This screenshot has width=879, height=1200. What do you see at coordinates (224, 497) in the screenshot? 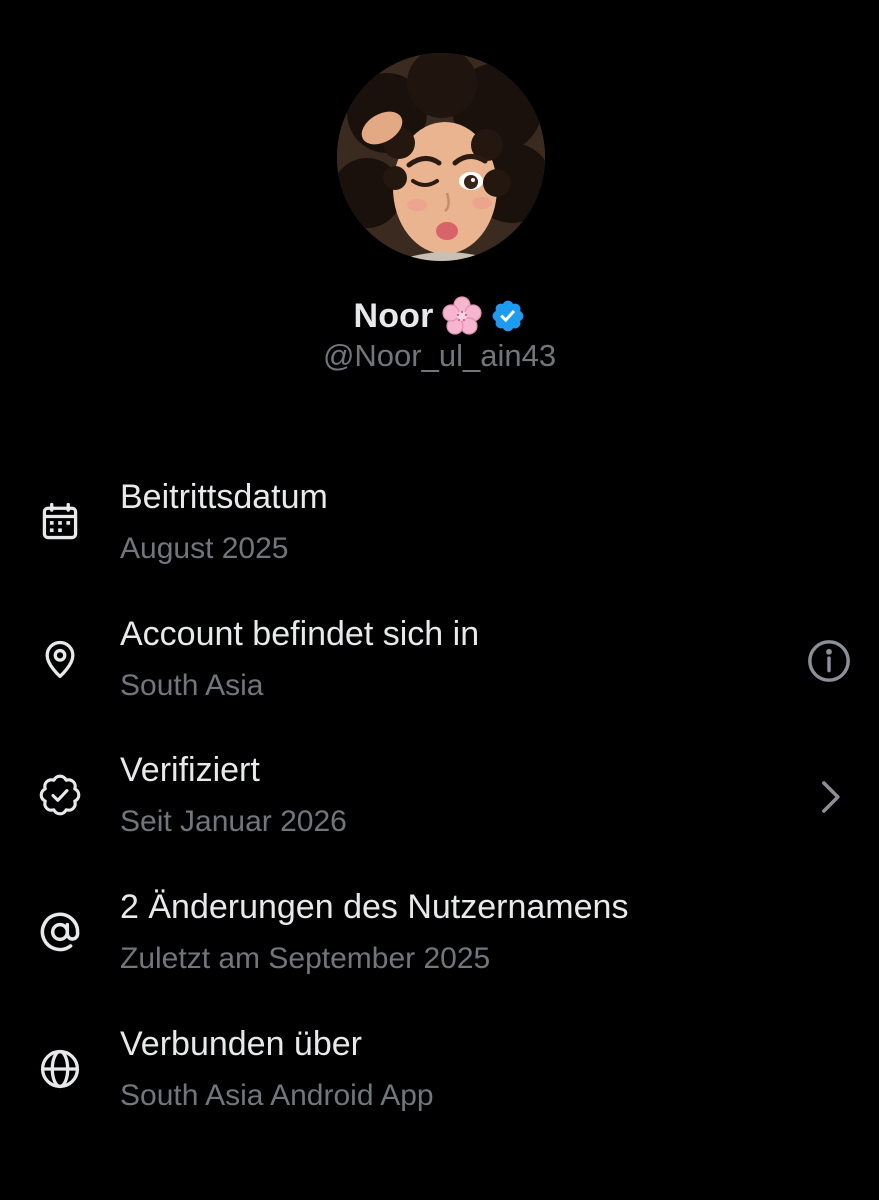
I see `about-row-title: Beitrittsdatum` at bounding box center [224, 497].